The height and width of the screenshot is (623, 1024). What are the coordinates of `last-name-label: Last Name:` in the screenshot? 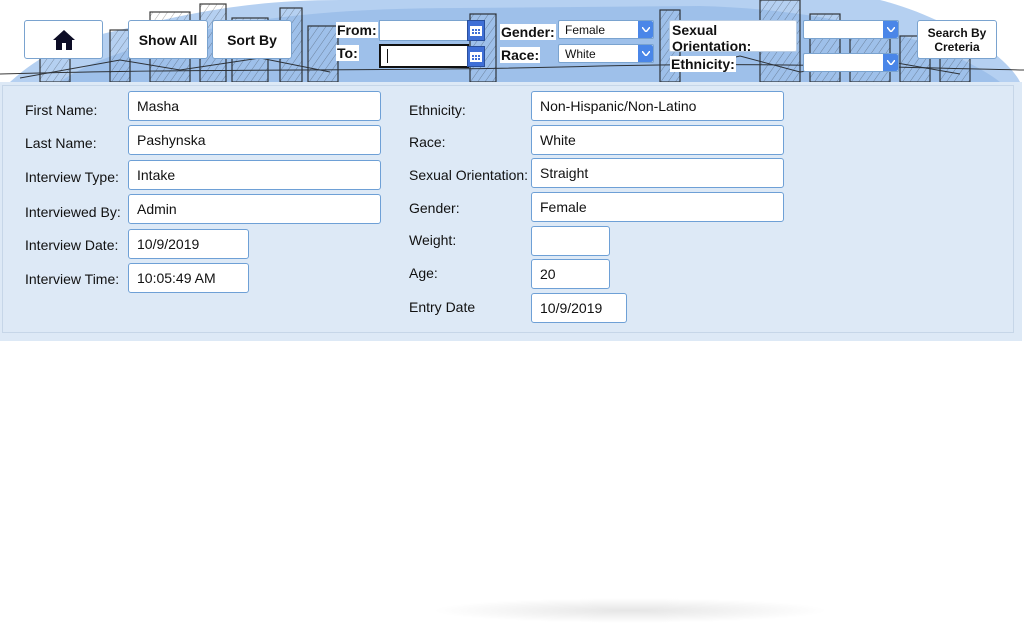 It's located at (61, 143).